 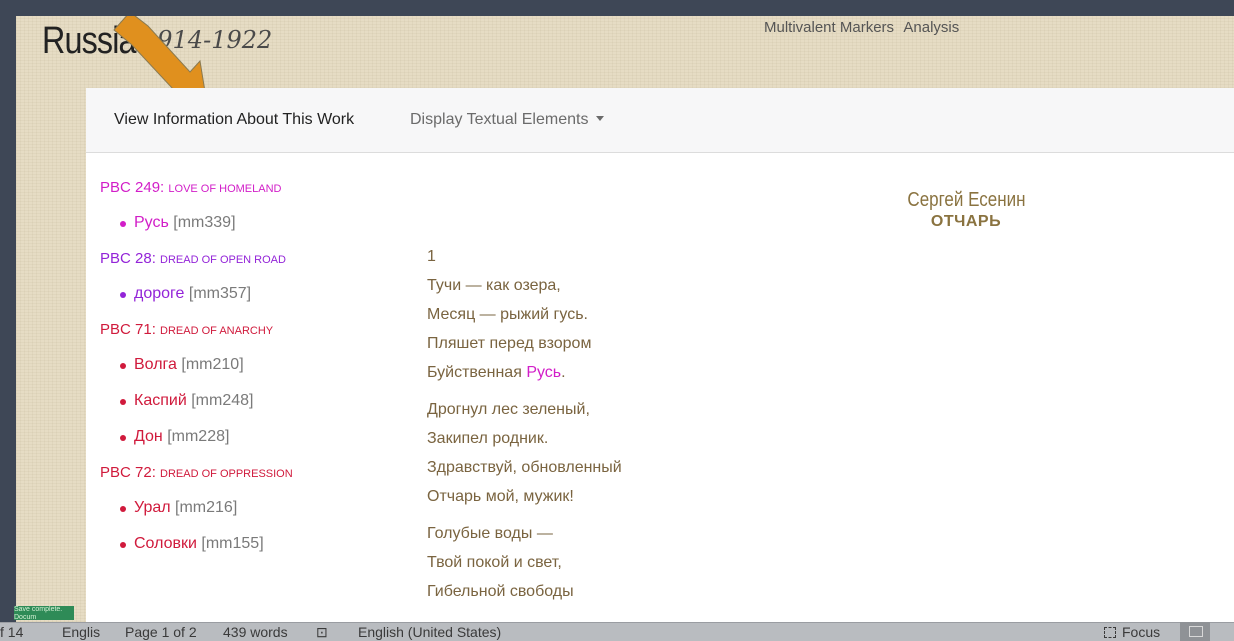 What do you see at coordinates (255, 632) in the screenshot?
I see `word-count: 439 words` at bounding box center [255, 632].